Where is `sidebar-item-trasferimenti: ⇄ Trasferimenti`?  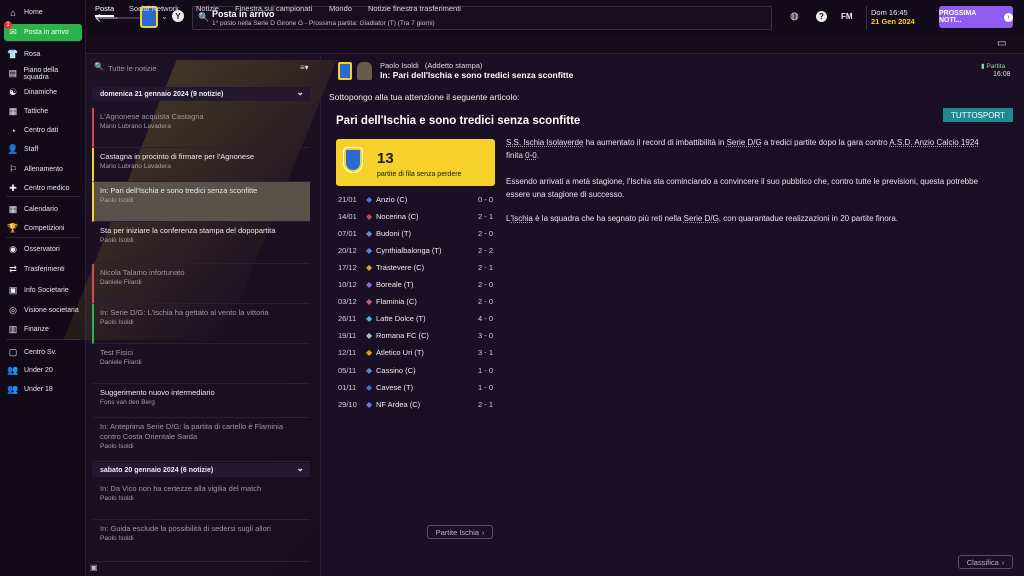 sidebar-item-trasferimenti: ⇄ Trasferimenti is located at coordinates (43, 269).